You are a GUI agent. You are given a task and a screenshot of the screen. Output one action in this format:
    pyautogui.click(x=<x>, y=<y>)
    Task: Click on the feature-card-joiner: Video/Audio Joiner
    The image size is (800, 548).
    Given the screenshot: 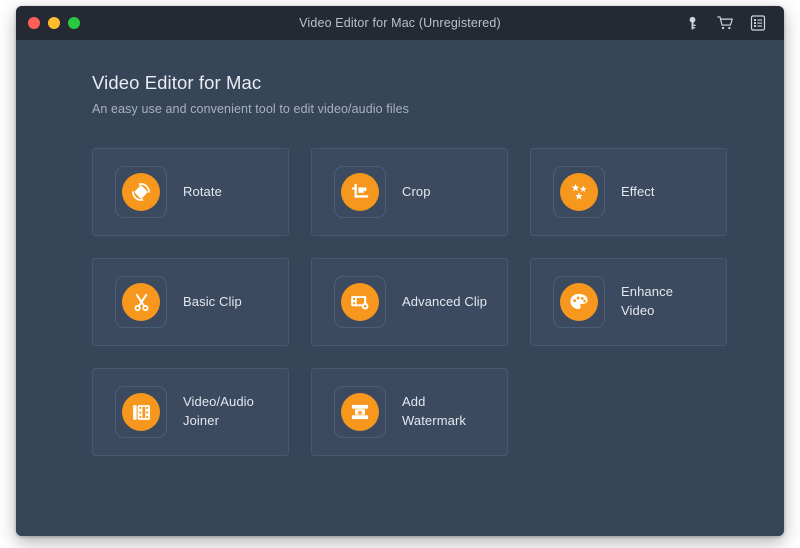 What is the action you would take?
    pyautogui.click(x=190, y=412)
    